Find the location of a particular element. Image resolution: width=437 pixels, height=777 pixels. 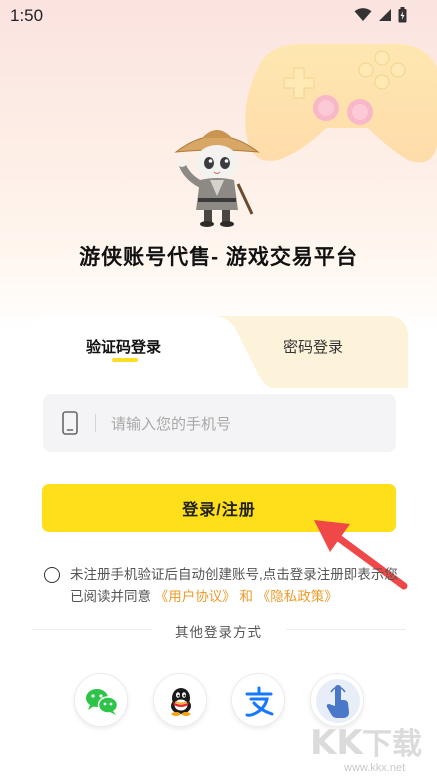

alipay-login-button is located at coordinates (258, 700).